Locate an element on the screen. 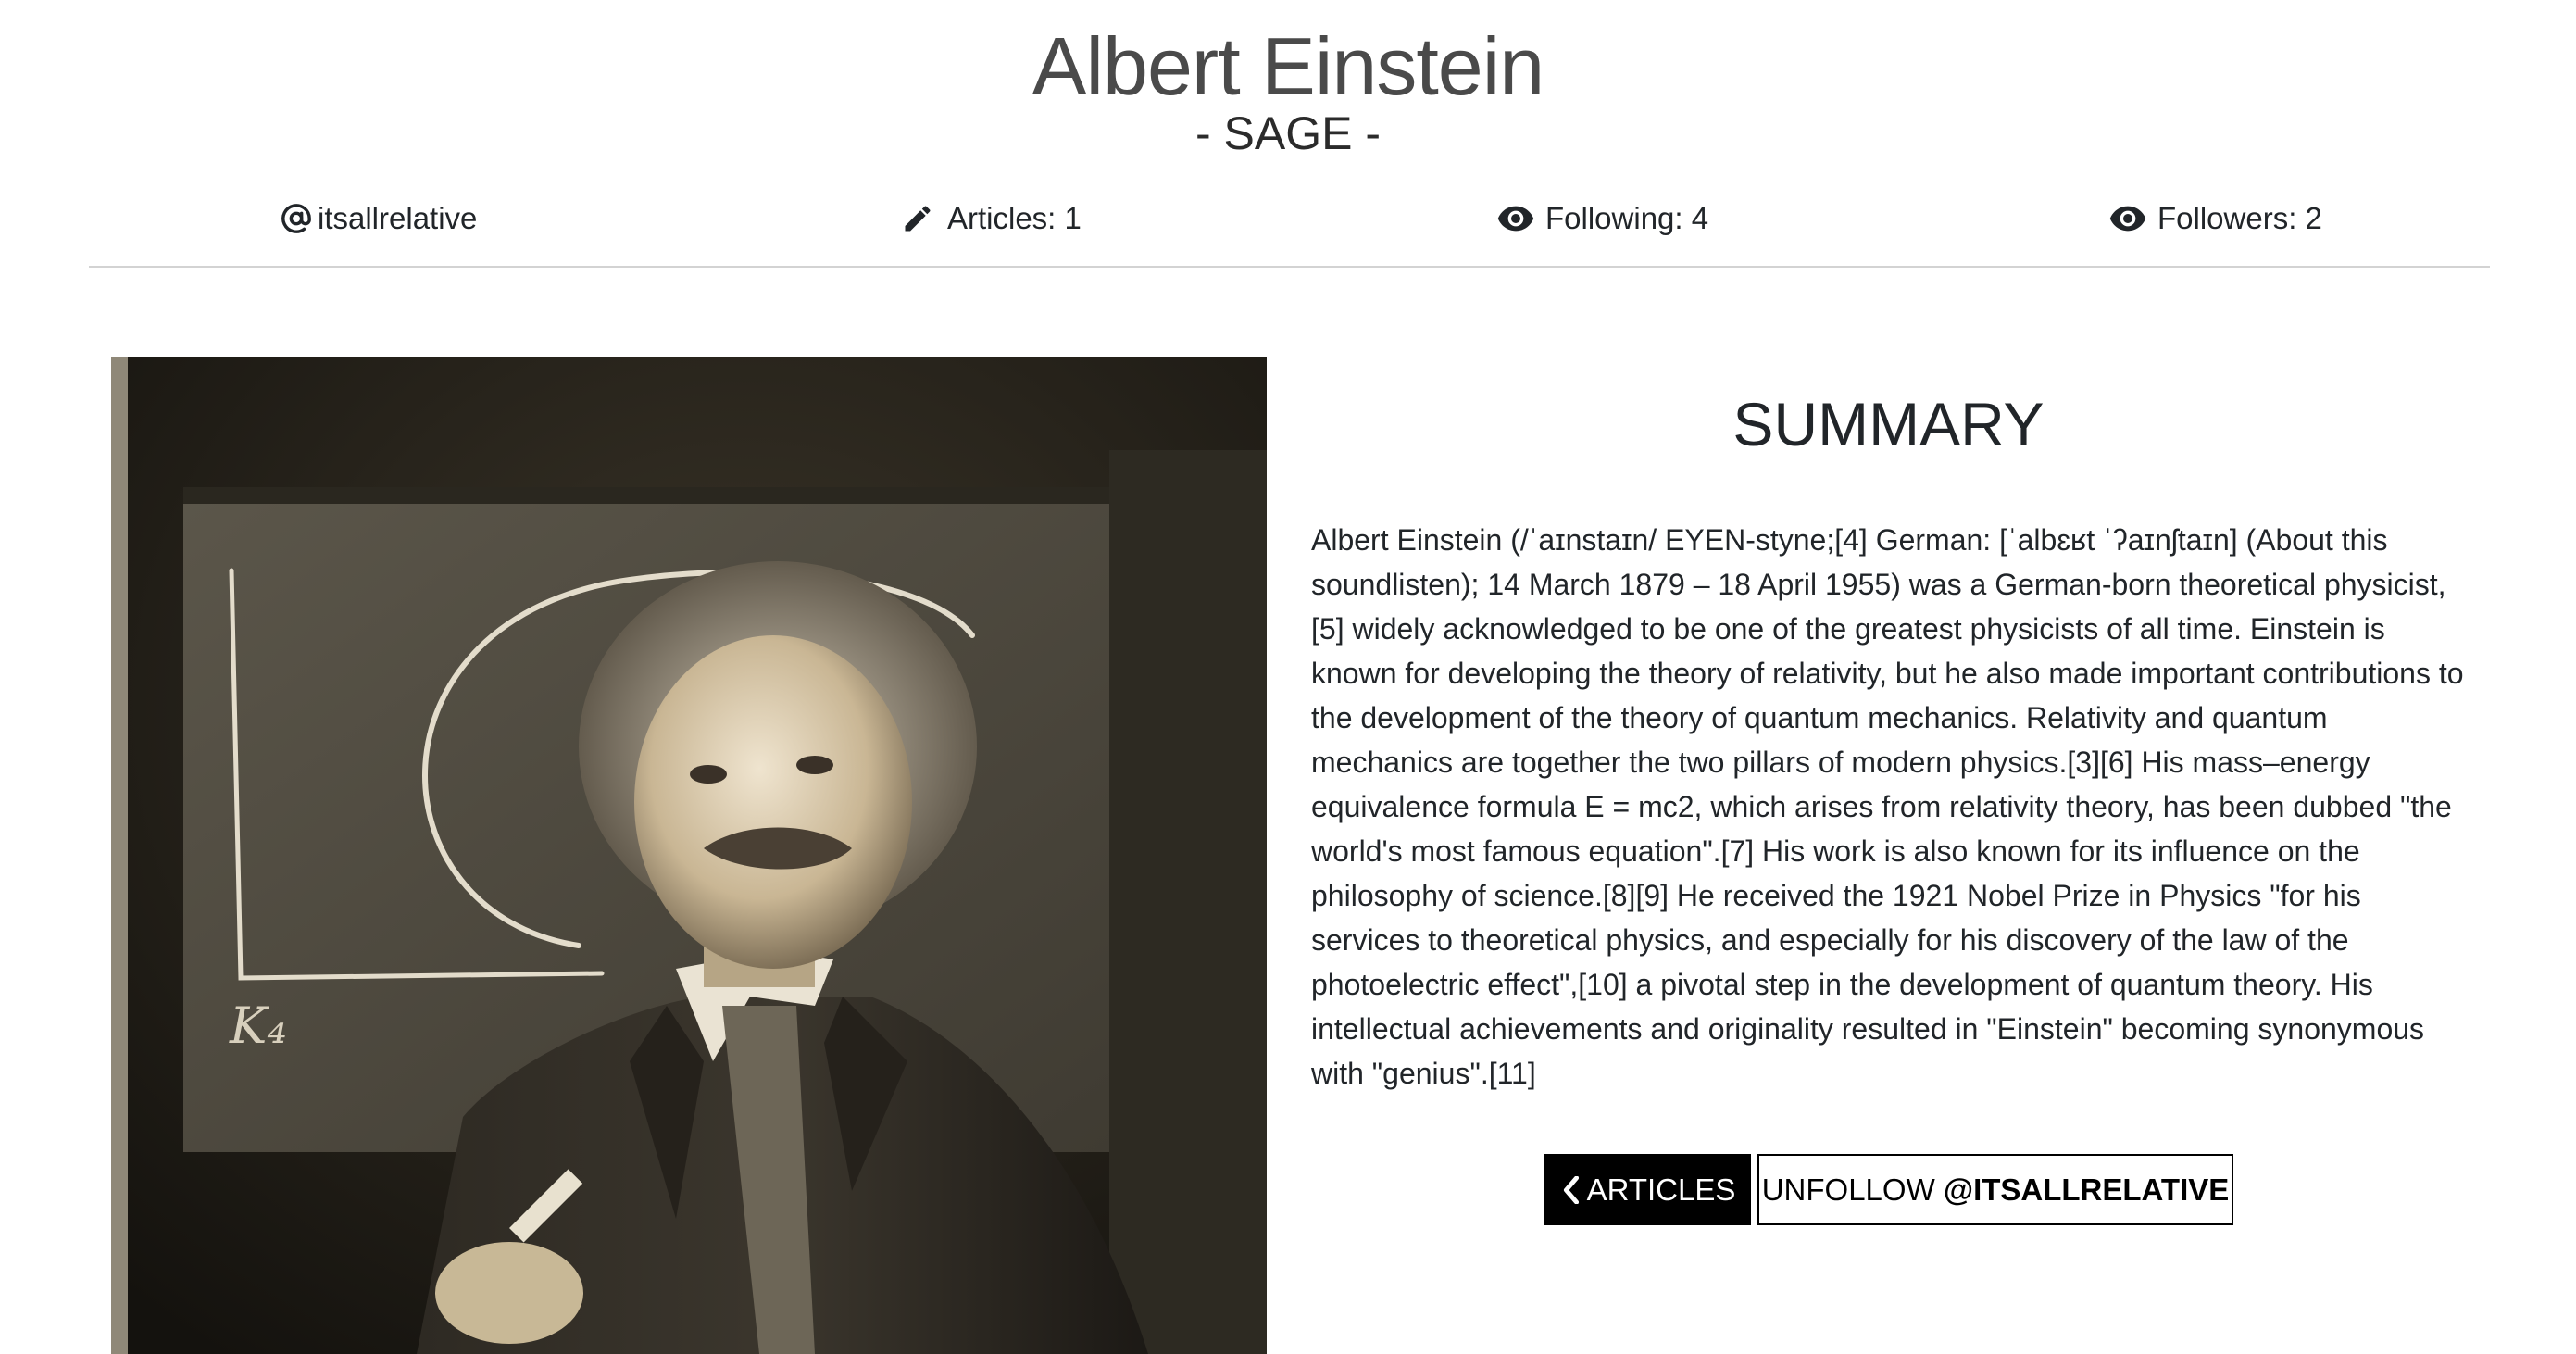 This screenshot has width=2576, height=1354. handle-text: itsallrelative is located at coordinates (398, 218).